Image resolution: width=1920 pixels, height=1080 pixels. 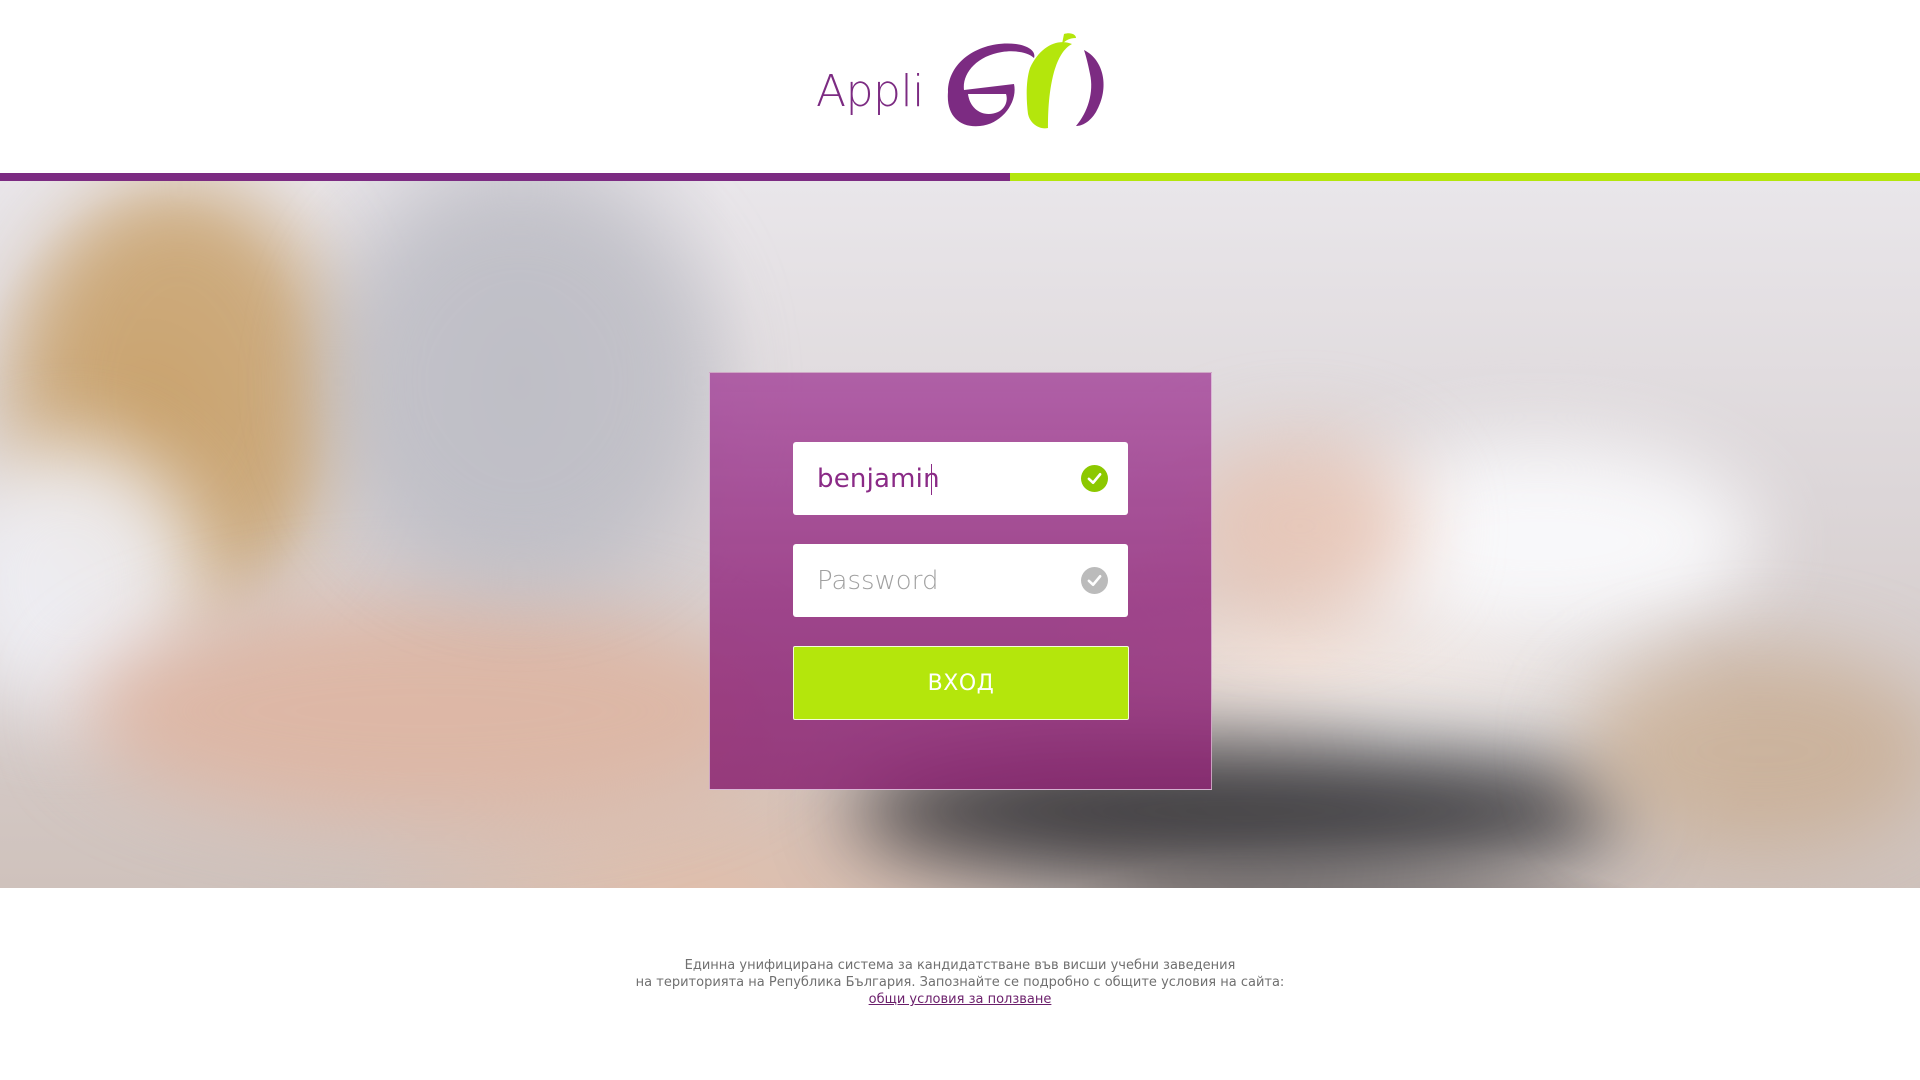 I want to click on username-field, so click(x=960, y=478).